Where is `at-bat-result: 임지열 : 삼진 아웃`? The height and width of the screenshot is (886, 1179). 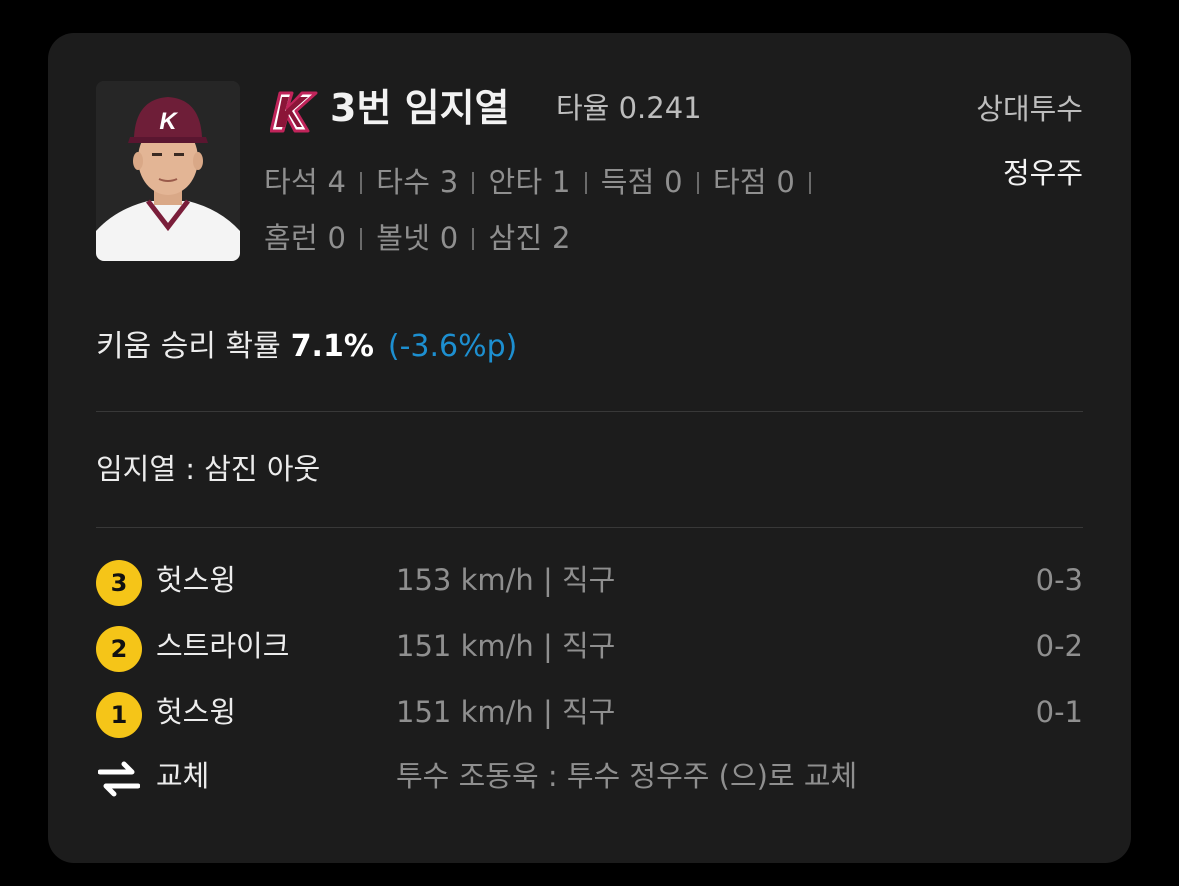 at-bat-result: 임지열 : 삼진 아웃 is located at coordinates (208, 469).